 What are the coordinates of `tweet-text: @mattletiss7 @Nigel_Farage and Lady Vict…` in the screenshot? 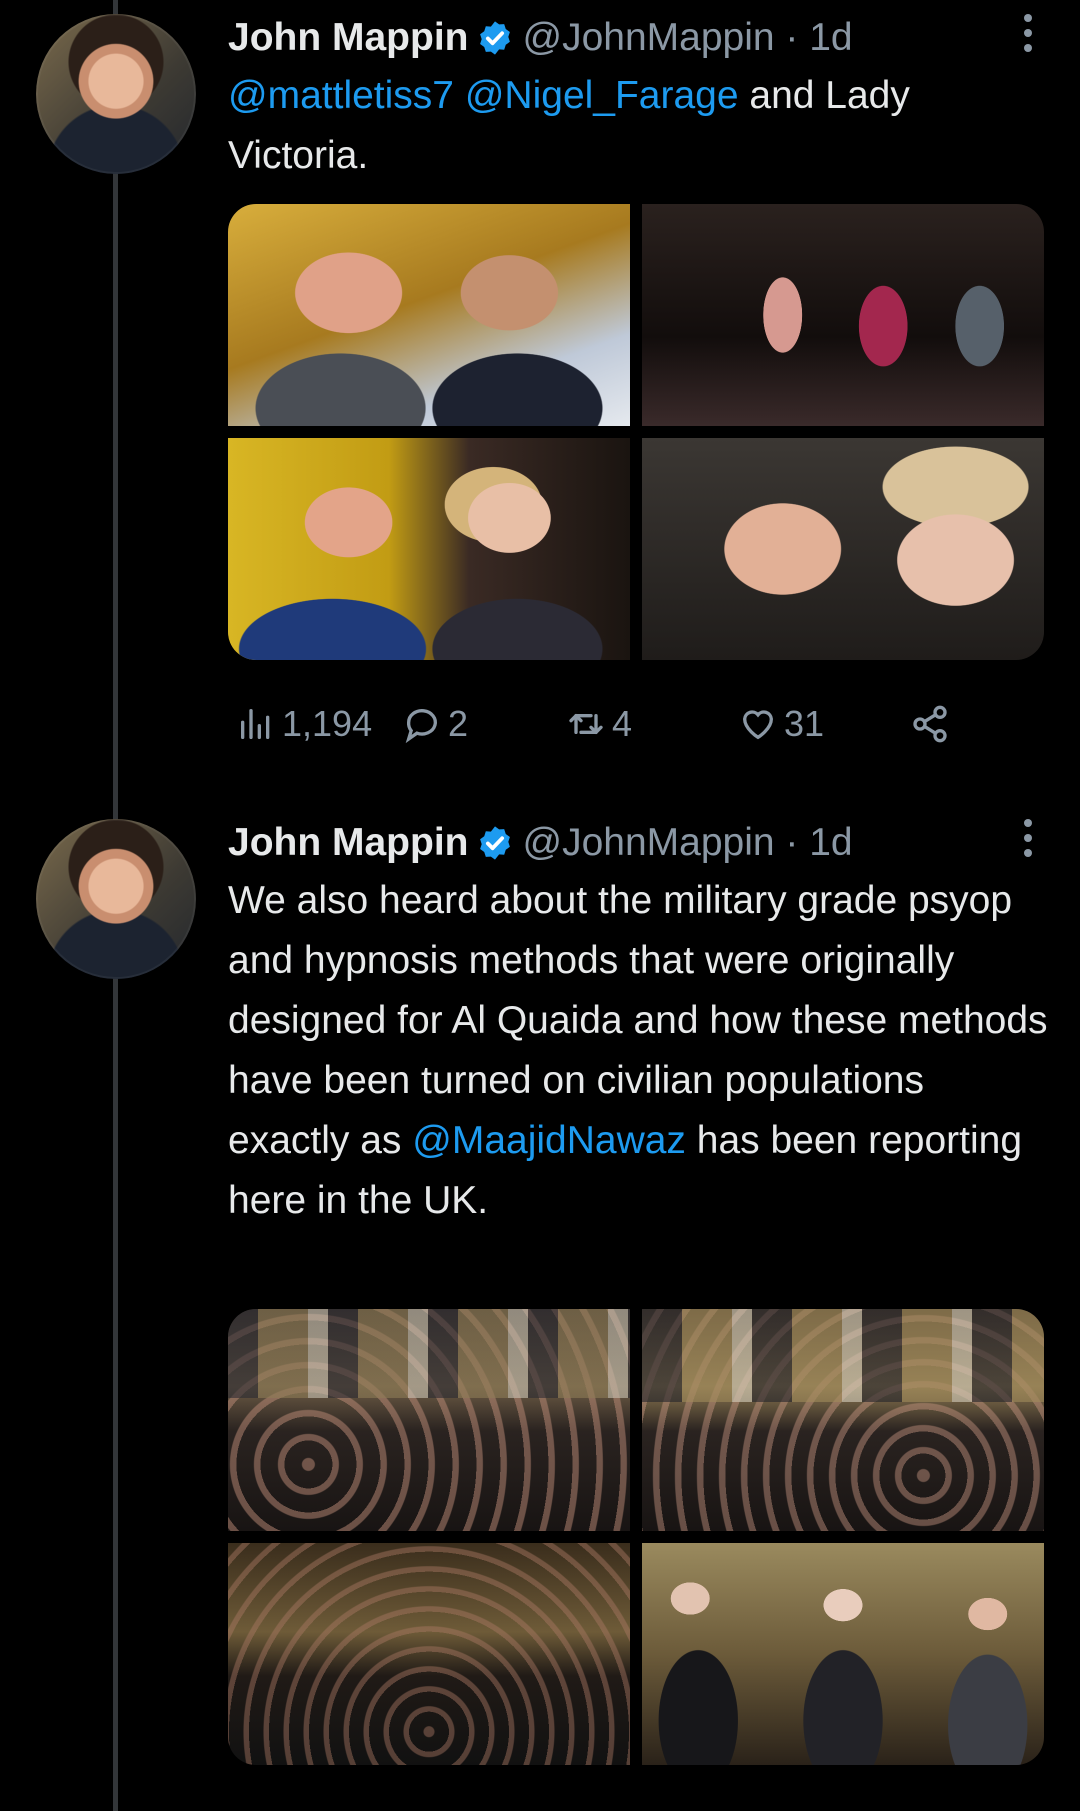 It's located at (638, 126).